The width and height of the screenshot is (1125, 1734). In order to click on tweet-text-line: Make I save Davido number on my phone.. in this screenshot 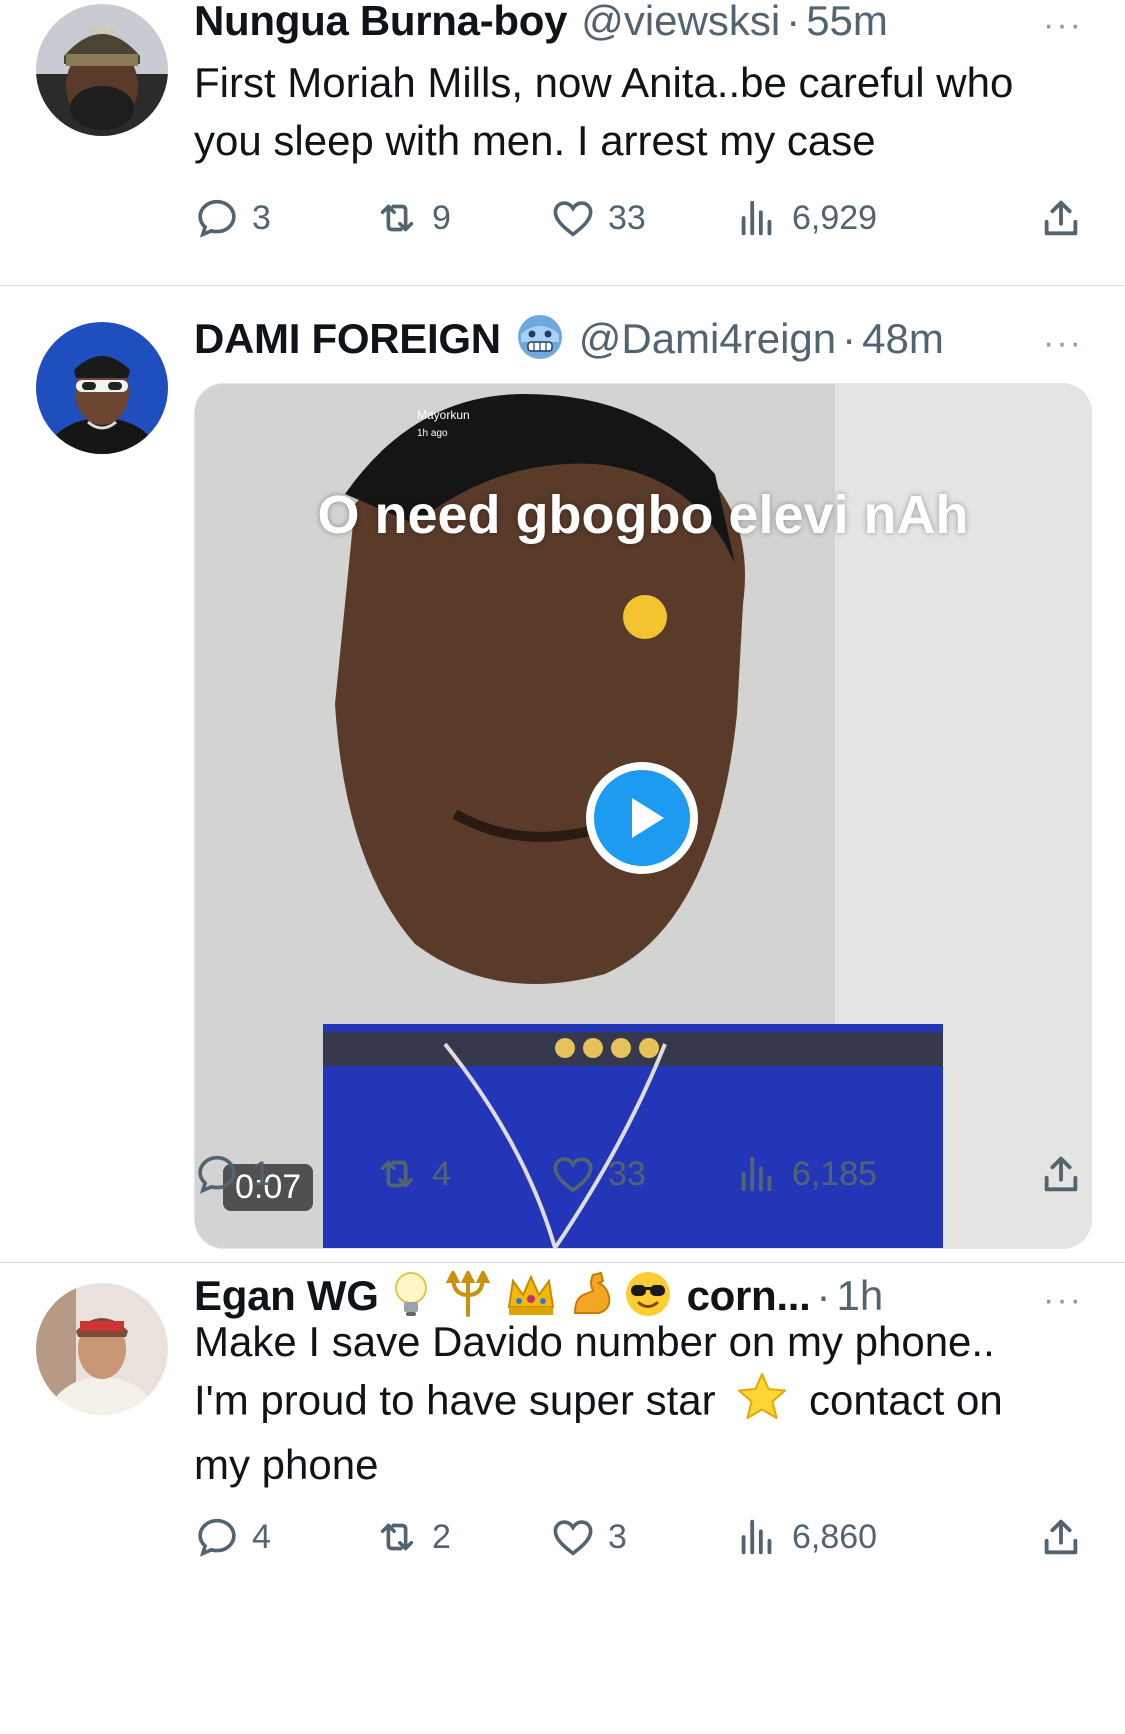, I will do `click(594, 1341)`.